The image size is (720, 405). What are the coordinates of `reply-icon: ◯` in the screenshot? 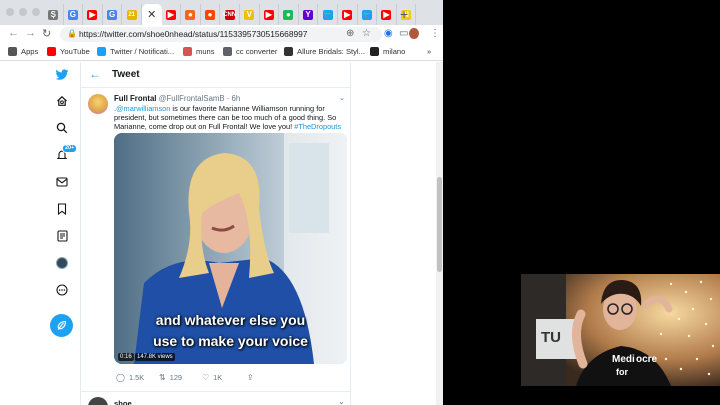 It's located at (120, 377).